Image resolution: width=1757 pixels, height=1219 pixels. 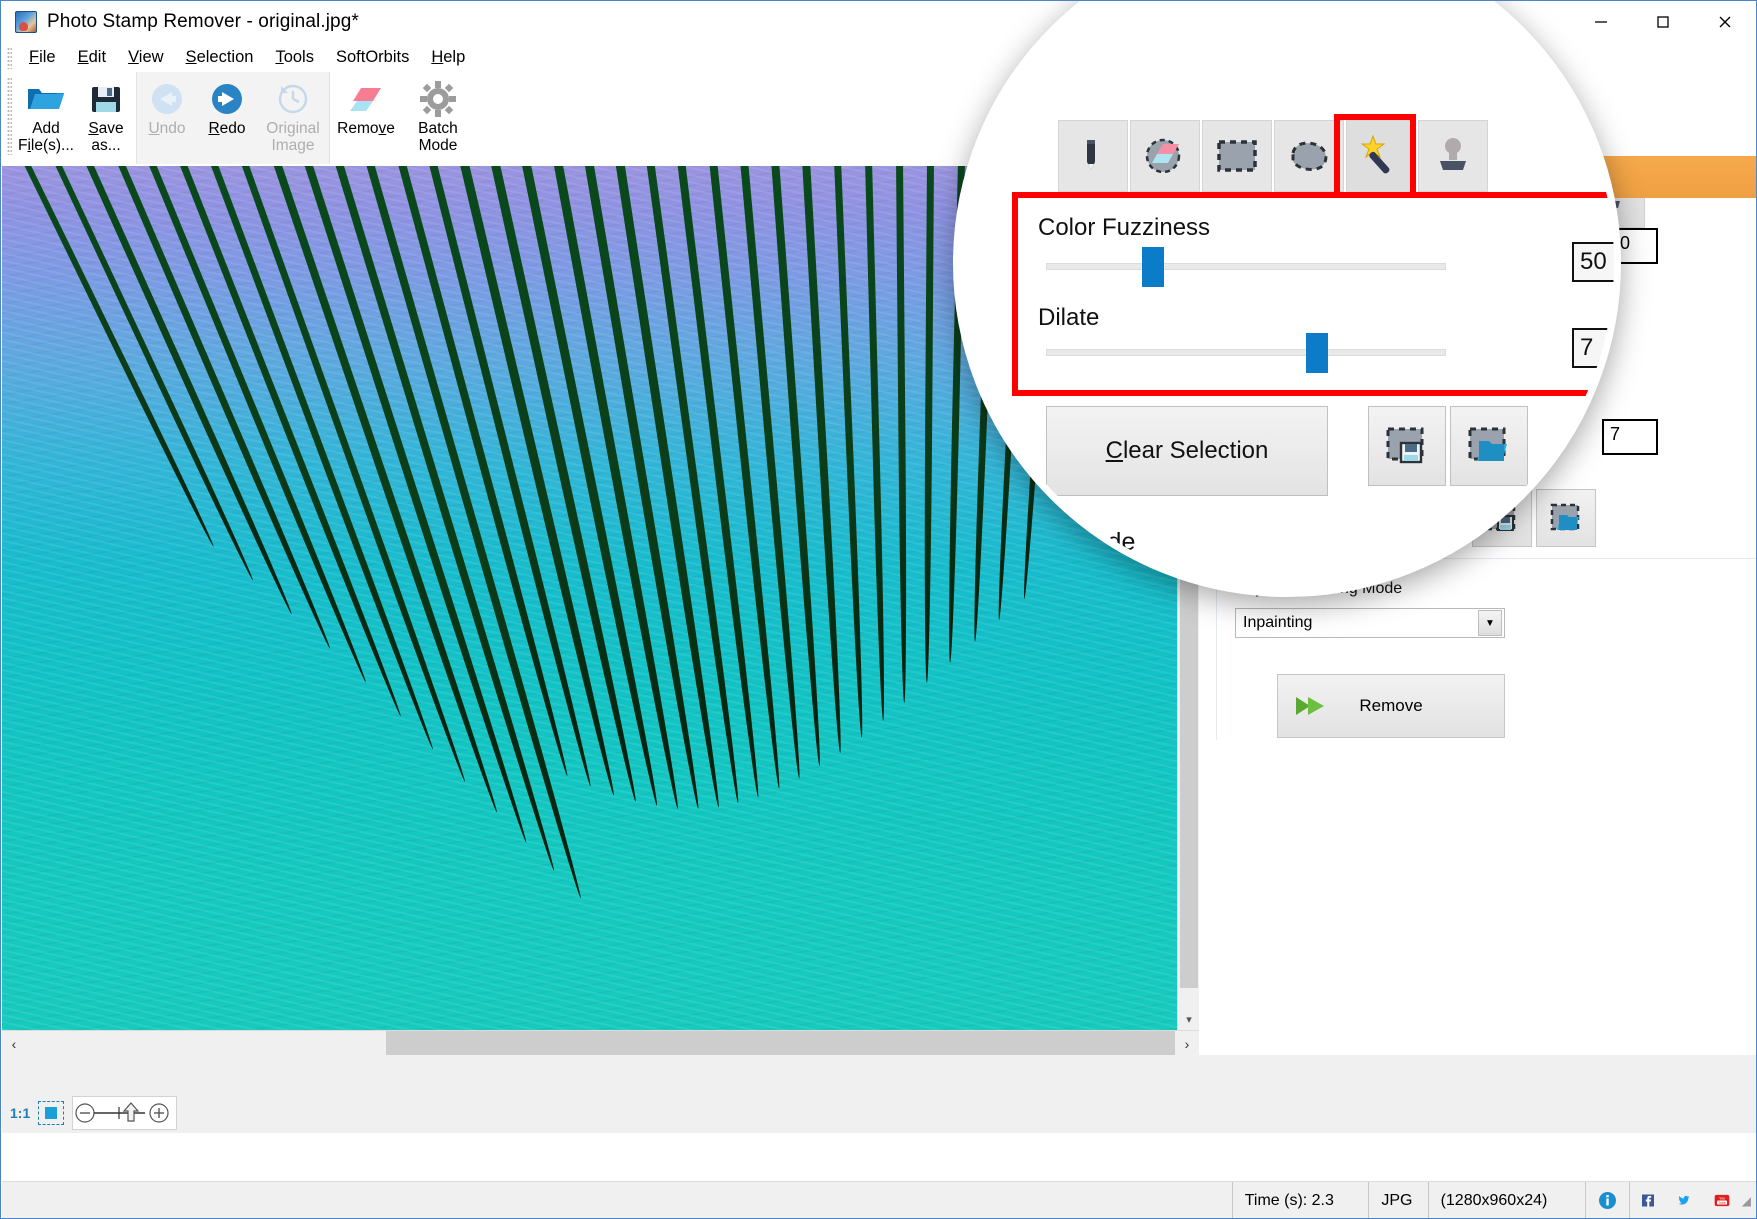 What do you see at coordinates (1722, 1203) in the screenshot?
I see `svg-text: Tube` at bounding box center [1722, 1203].